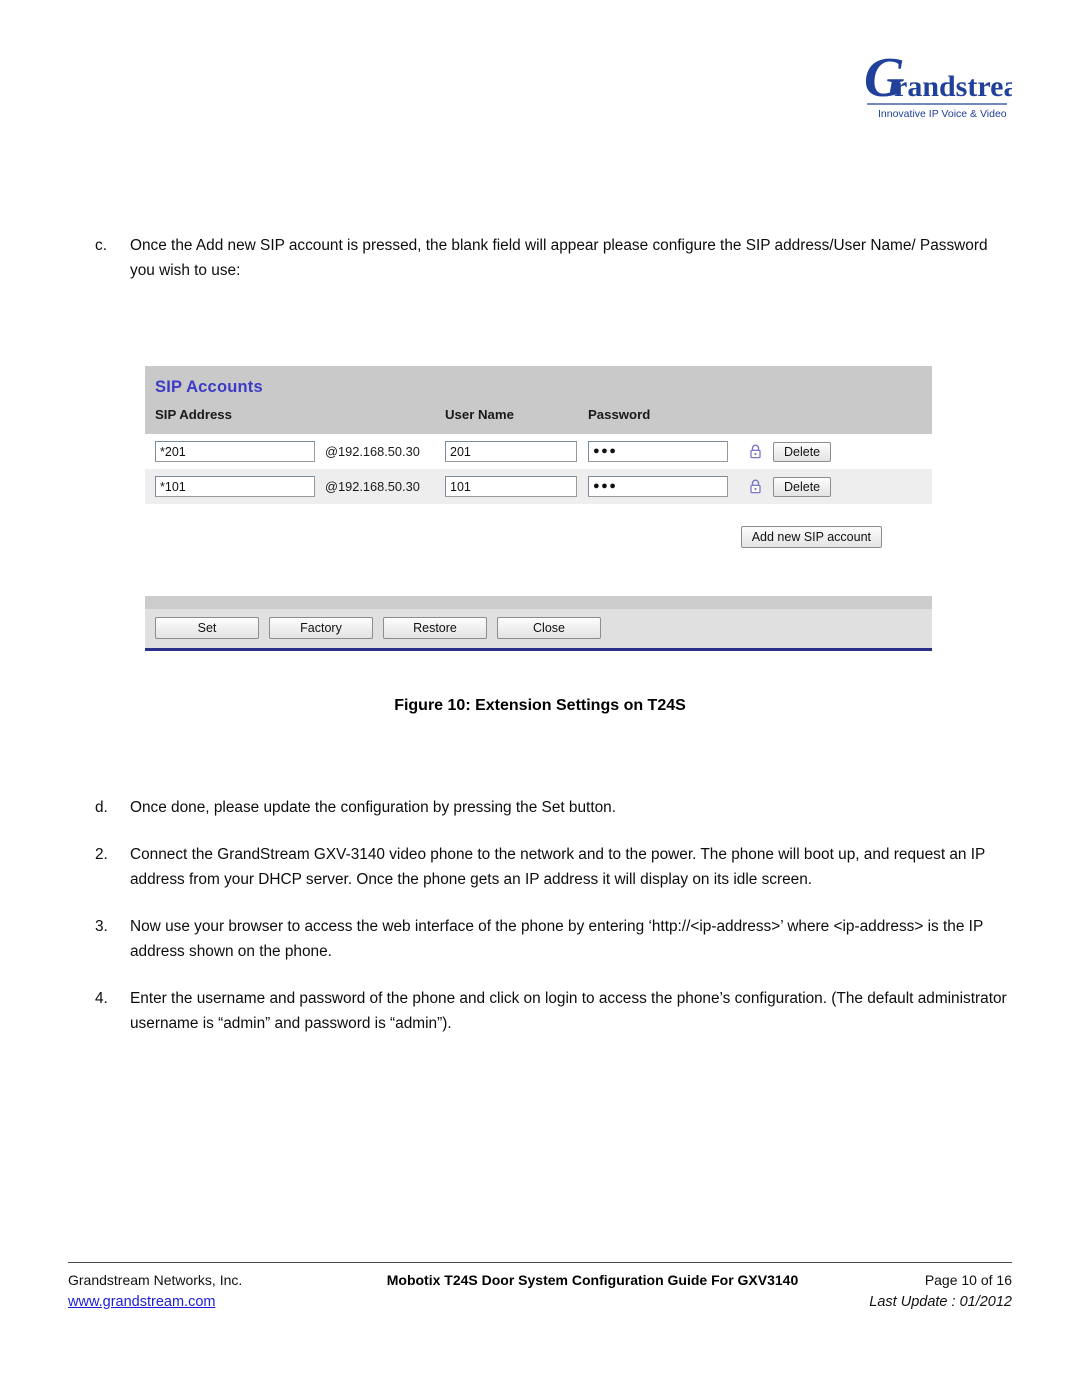  I want to click on column-header-sip-address: SIP Address, so click(193, 414).